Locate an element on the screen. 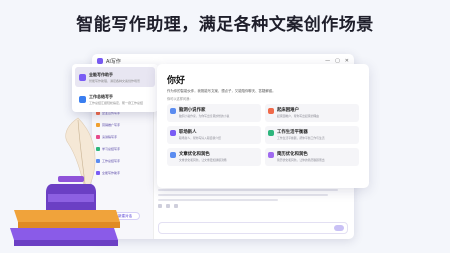 The width and height of the screenshot is (450, 253). resume-icon is located at coordinates (271, 155).